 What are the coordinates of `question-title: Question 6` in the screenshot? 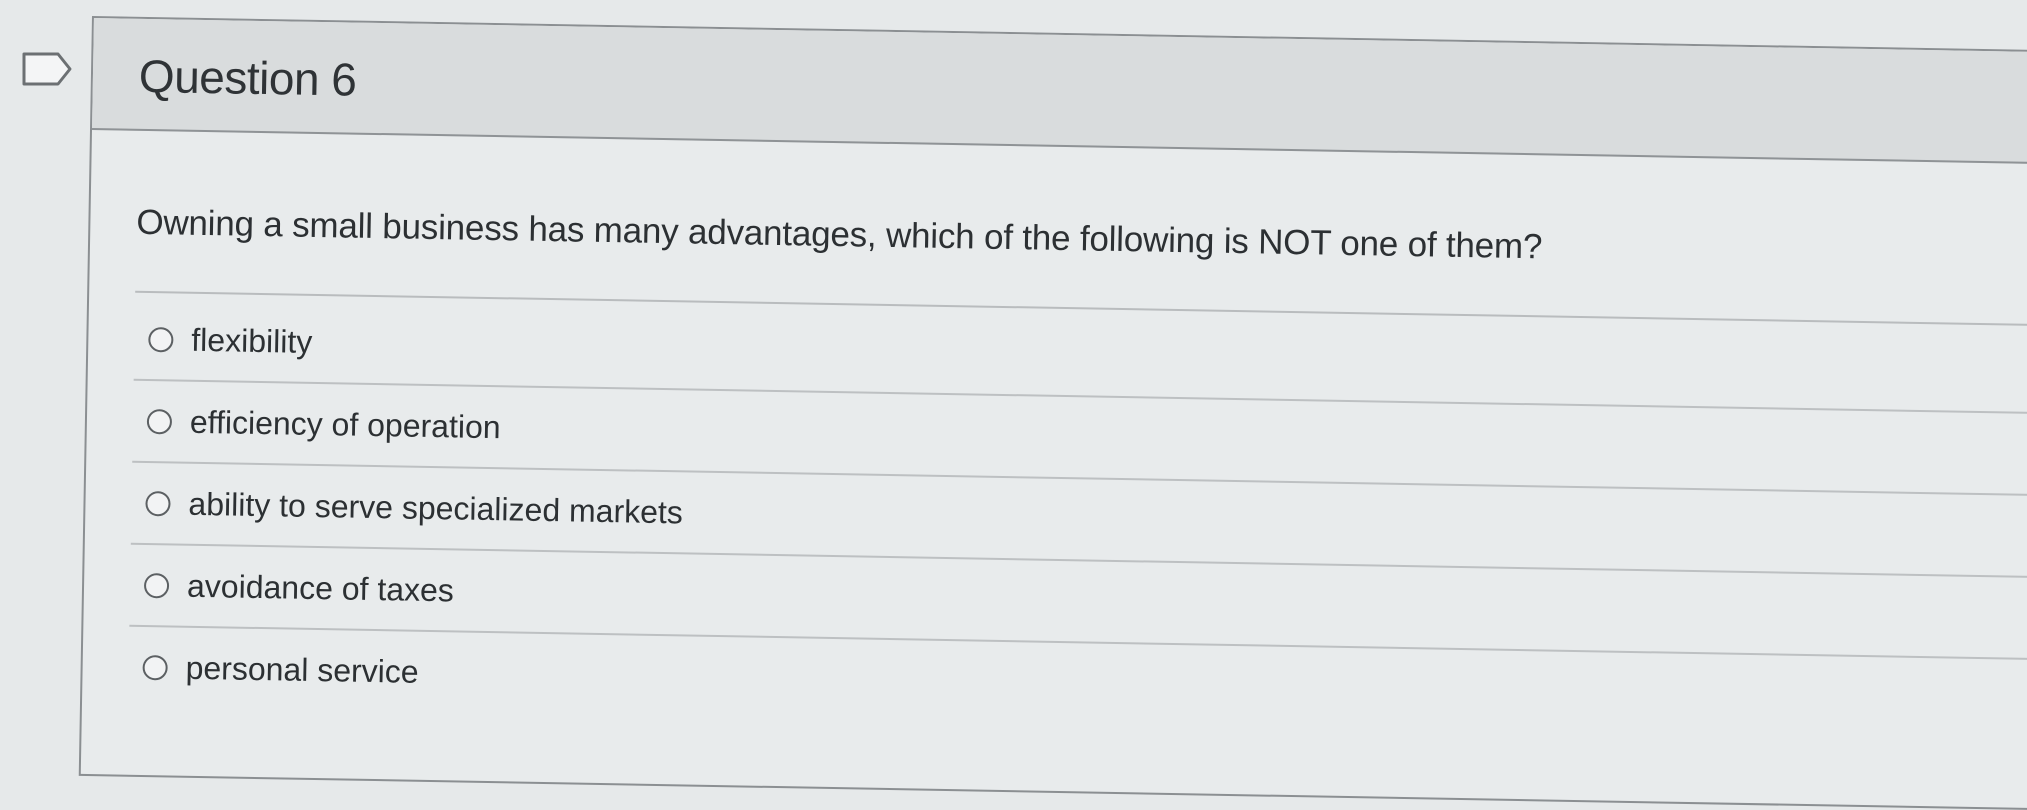 It's located at (247, 77).